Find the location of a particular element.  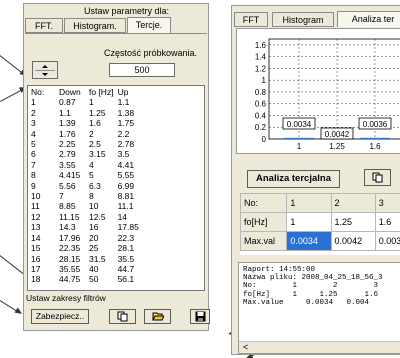

folder-open-icon is located at coordinates (158, 316).